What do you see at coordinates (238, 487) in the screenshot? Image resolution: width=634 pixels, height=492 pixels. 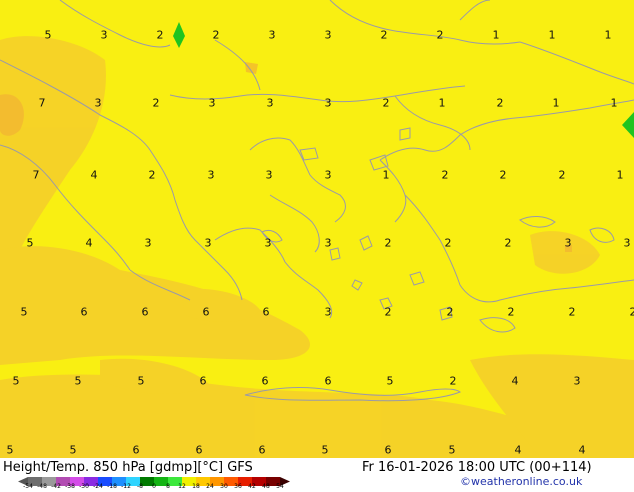 I see `color-scale-tick: 36` at bounding box center [238, 487].